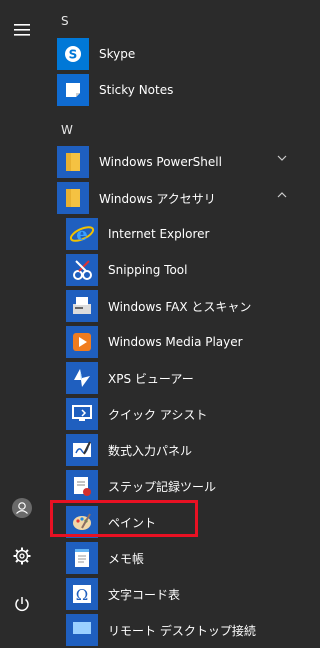 This screenshot has width=320, height=648. Describe the element at coordinates (65, 21) in the screenshot. I see `section-header-s: S` at that location.